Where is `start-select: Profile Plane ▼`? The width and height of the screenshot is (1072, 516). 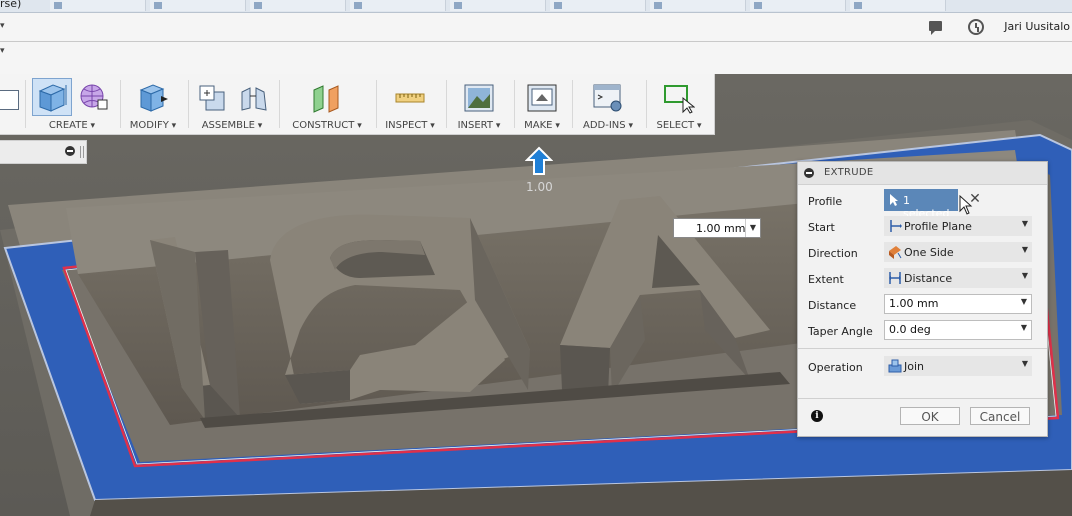
start-select: Profile Plane ▼ is located at coordinates (958, 226).